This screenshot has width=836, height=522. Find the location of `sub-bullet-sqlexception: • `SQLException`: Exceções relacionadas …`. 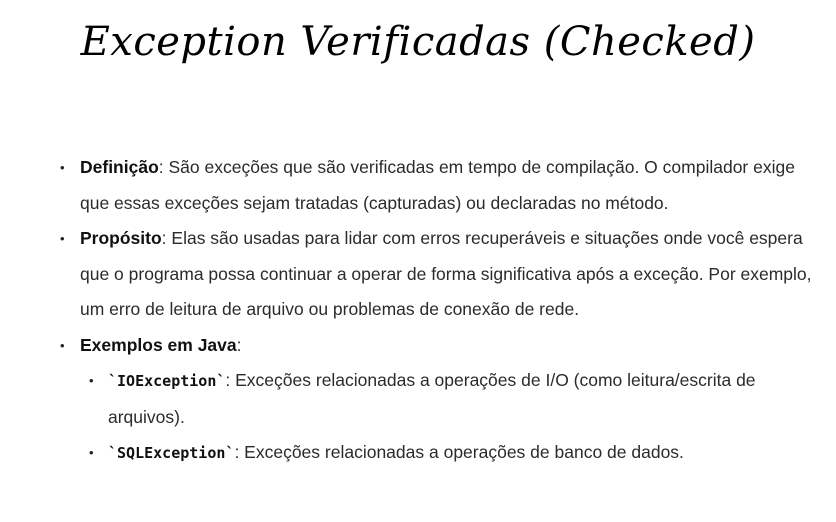

sub-bullet-sqlexception: • `SQLException`: Exceções relacionadas … is located at coordinates (418, 453).